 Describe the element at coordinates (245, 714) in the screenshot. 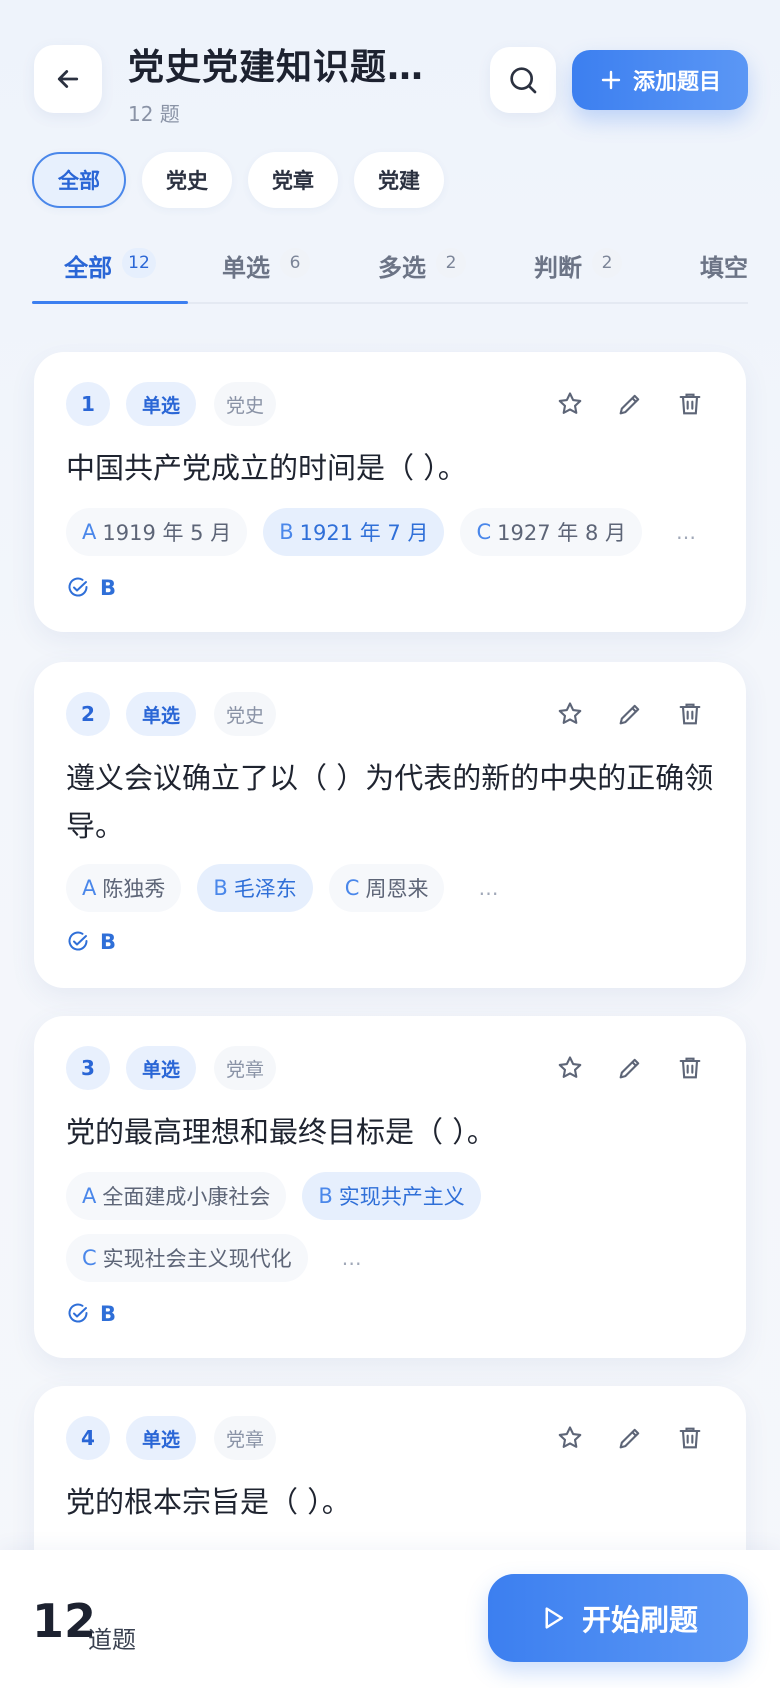

I see `question-category-tag: 党史` at that location.